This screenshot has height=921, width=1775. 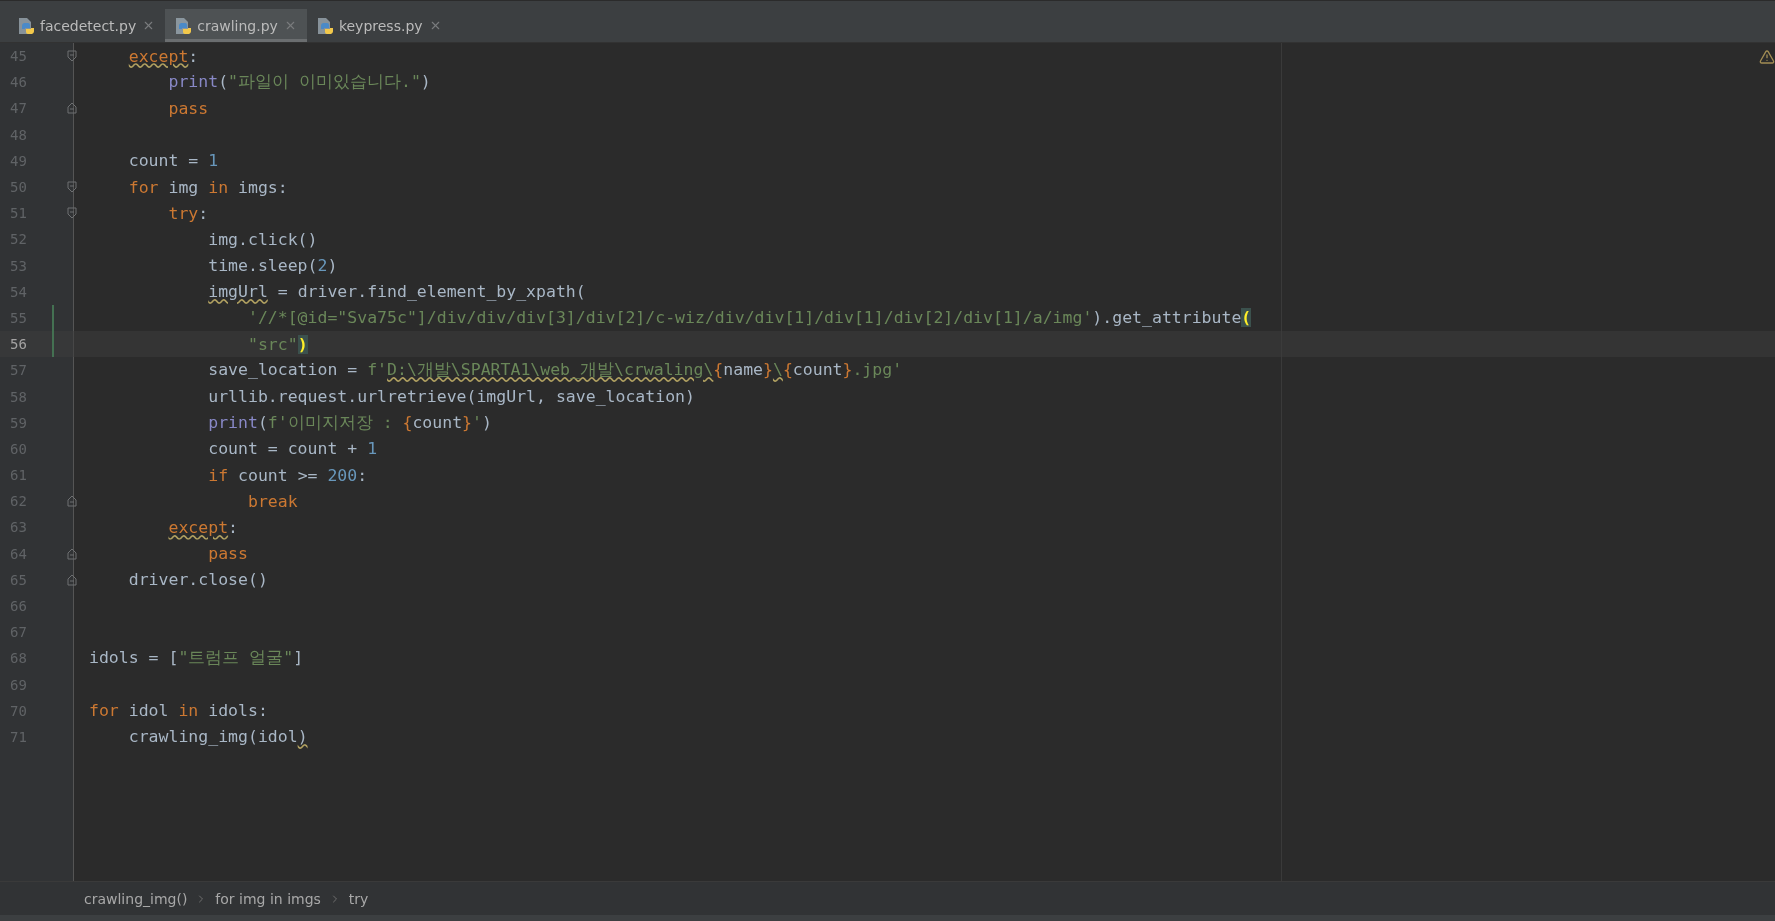 What do you see at coordinates (272, 501) in the screenshot?
I see `code-line: break` at bounding box center [272, 501].